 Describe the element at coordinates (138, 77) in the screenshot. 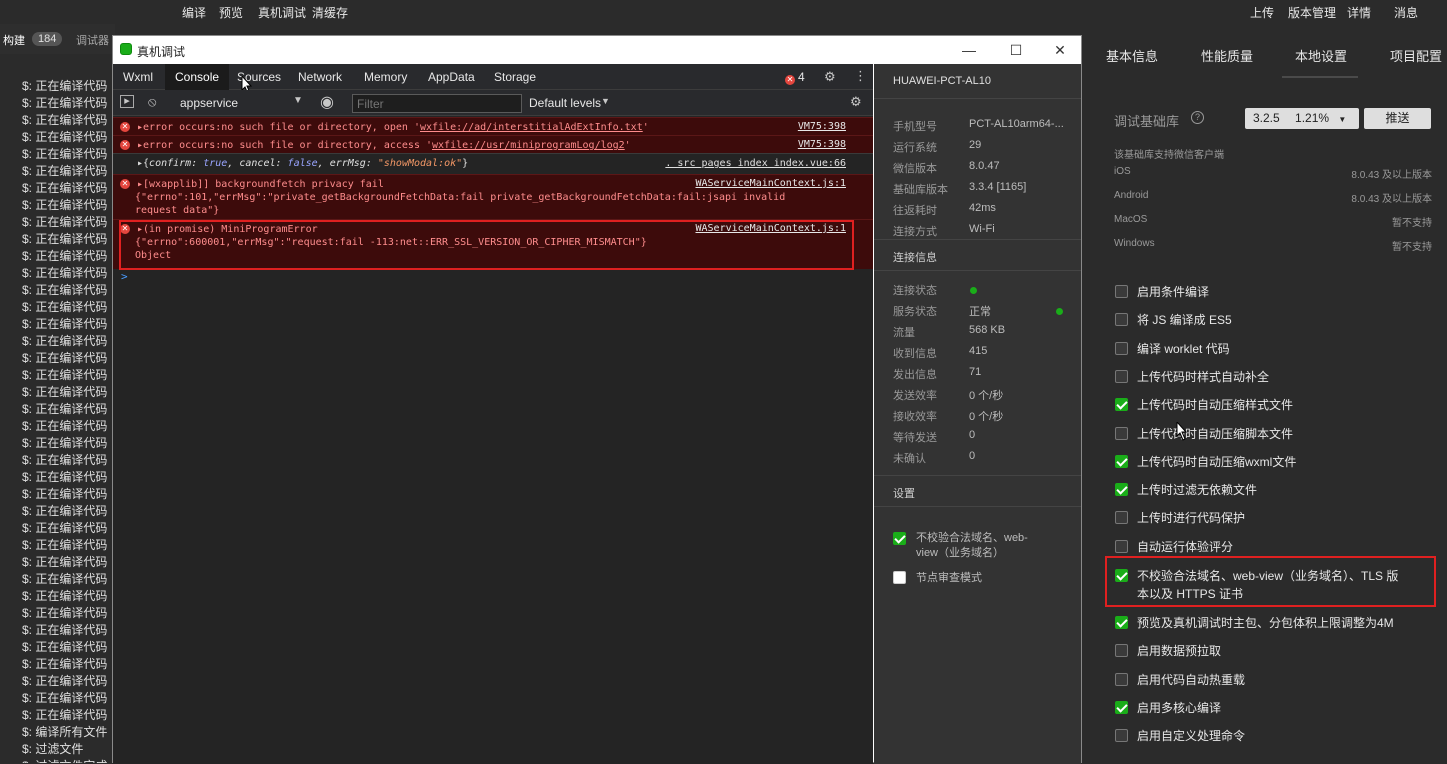

I see `tab-wxml: Wxml` at that location.